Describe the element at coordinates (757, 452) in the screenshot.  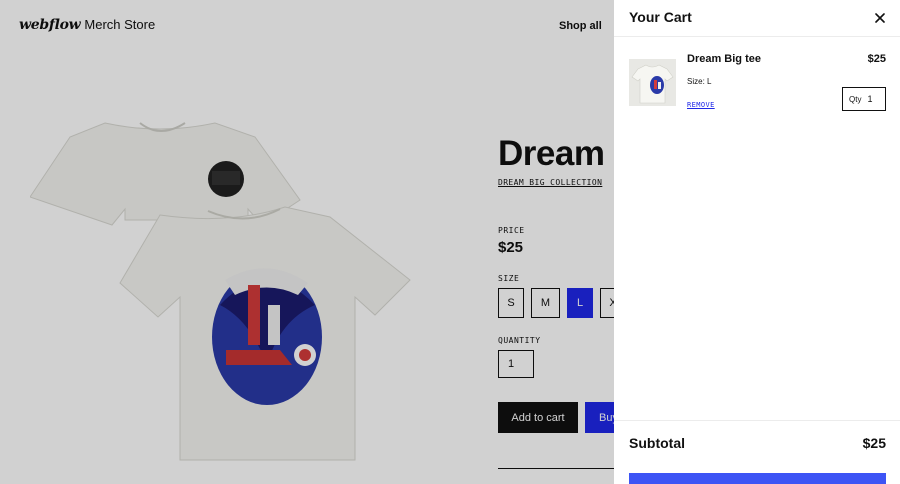
I see `cart-footer: Subtotal $25` at that location.